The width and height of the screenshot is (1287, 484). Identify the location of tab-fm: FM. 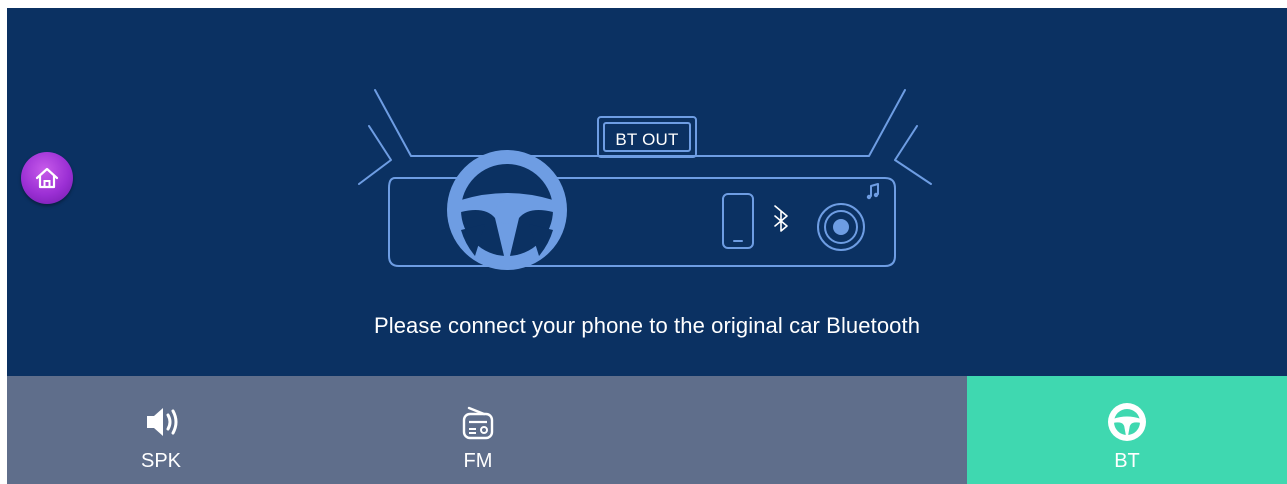
(478, 430).